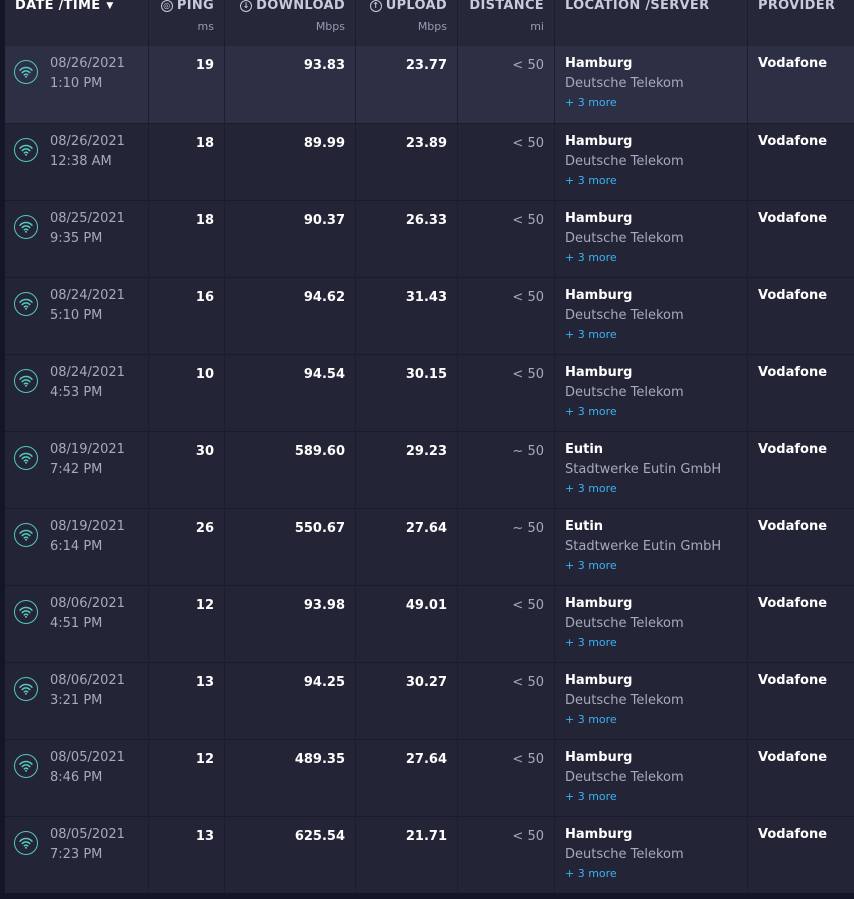  What do you see at coordinates (407, 855) in the screenshot?
I see `upload-cell: 21.71` at bounding box center [407, 855].